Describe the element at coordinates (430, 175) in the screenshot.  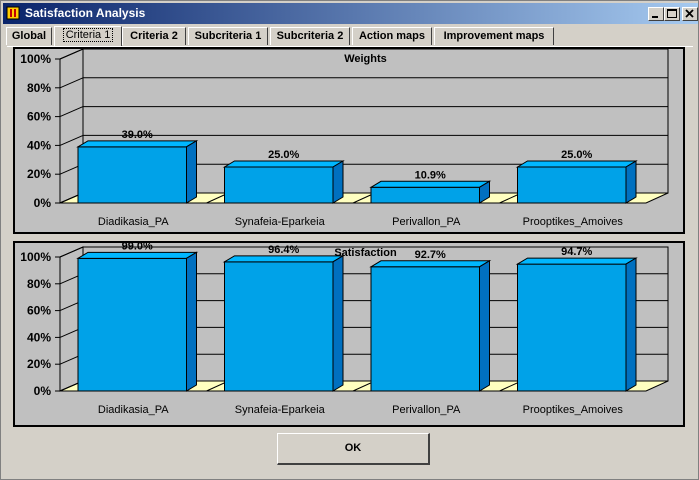
I see `data-label: 10.9%` at that location.